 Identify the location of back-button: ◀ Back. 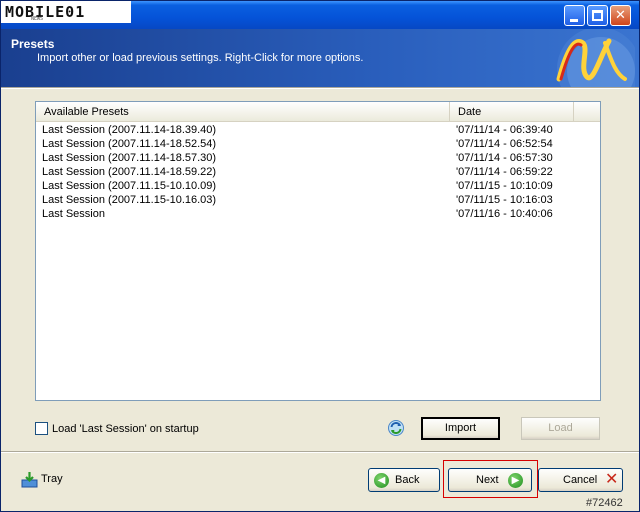
(404, 480).